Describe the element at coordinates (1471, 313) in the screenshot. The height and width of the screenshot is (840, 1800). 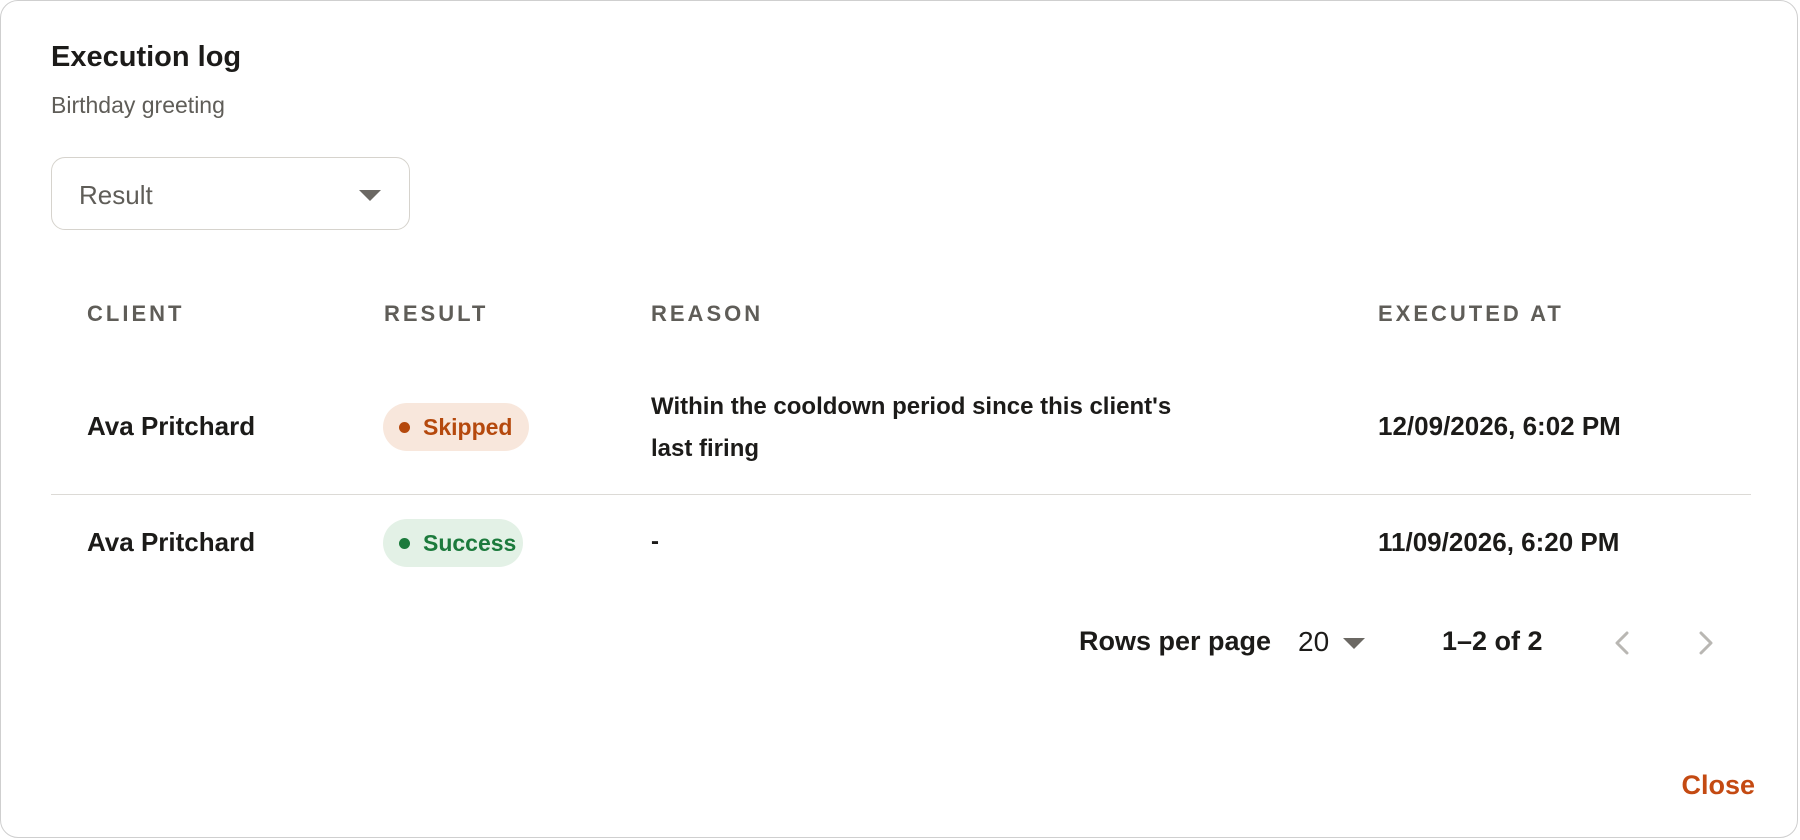
I see `column-header-executed-at: EXECUTED AT` at that location.